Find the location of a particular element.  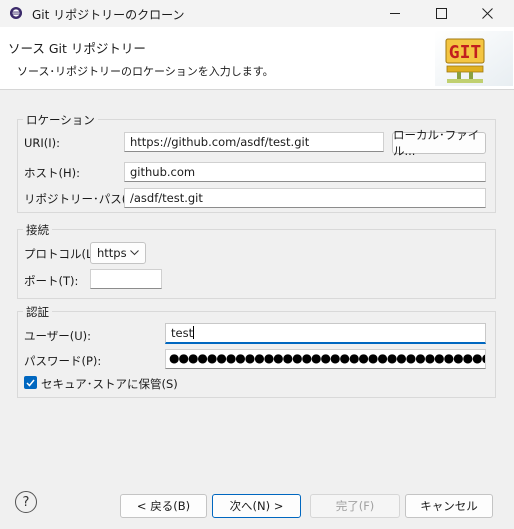

protocol-select-value: https is located at coordinates (112, 253).